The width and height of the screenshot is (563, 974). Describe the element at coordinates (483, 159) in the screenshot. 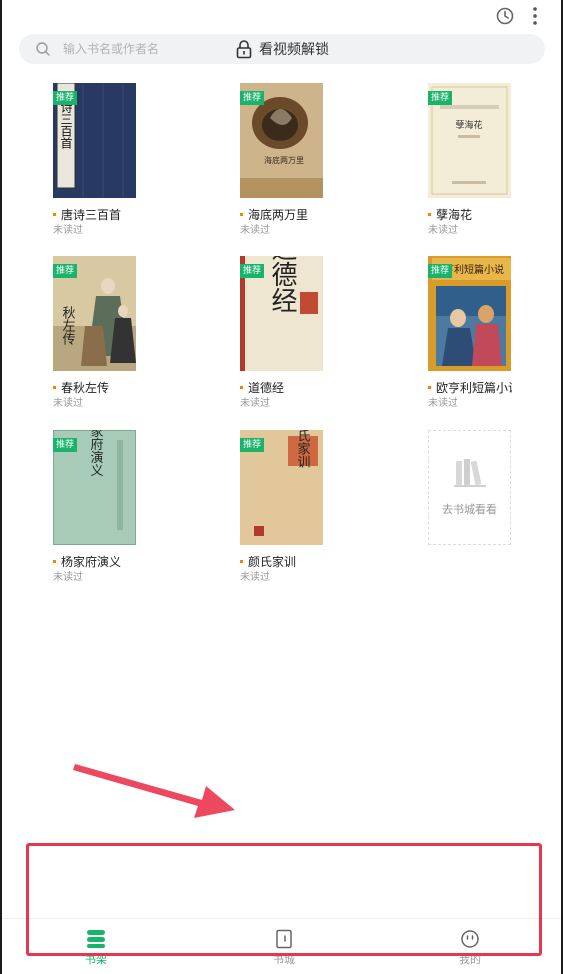

I see `book-card: 孽海花 推荐 孽海花 未读过` at that location.